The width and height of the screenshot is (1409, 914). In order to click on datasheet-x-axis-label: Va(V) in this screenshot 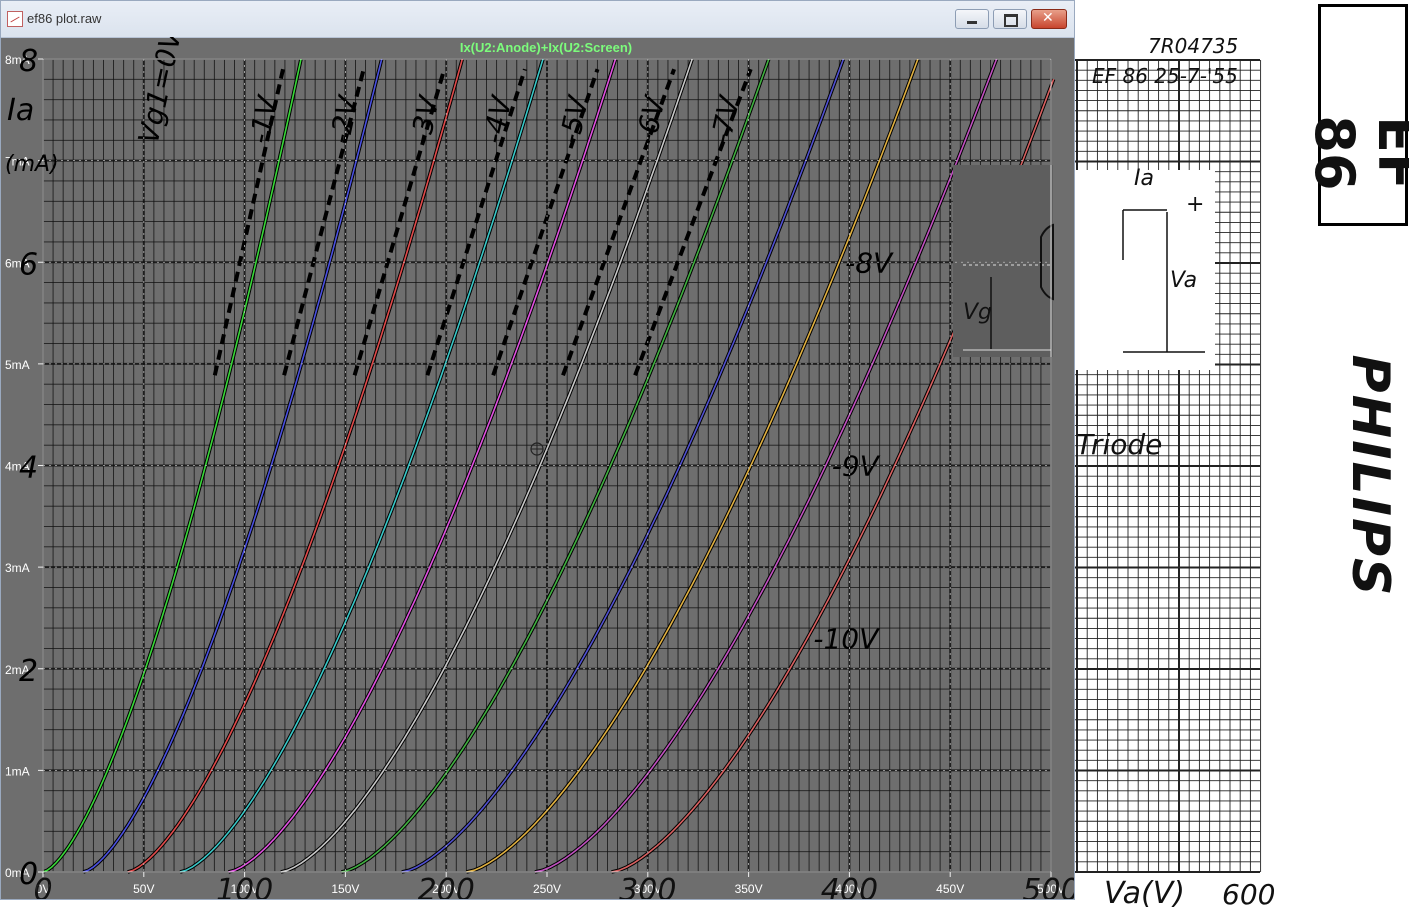, I will do `click(1144, 893)`.